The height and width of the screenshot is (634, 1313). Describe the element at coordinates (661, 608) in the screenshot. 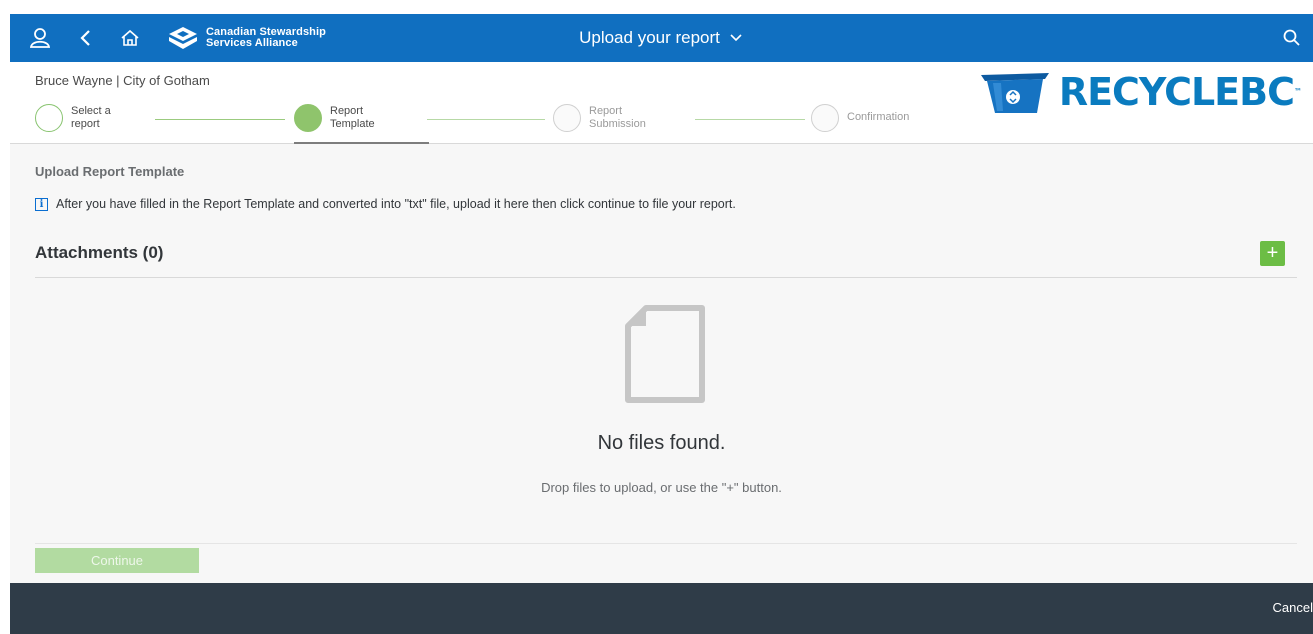

I see `footer-bar: Cancel` at that location.